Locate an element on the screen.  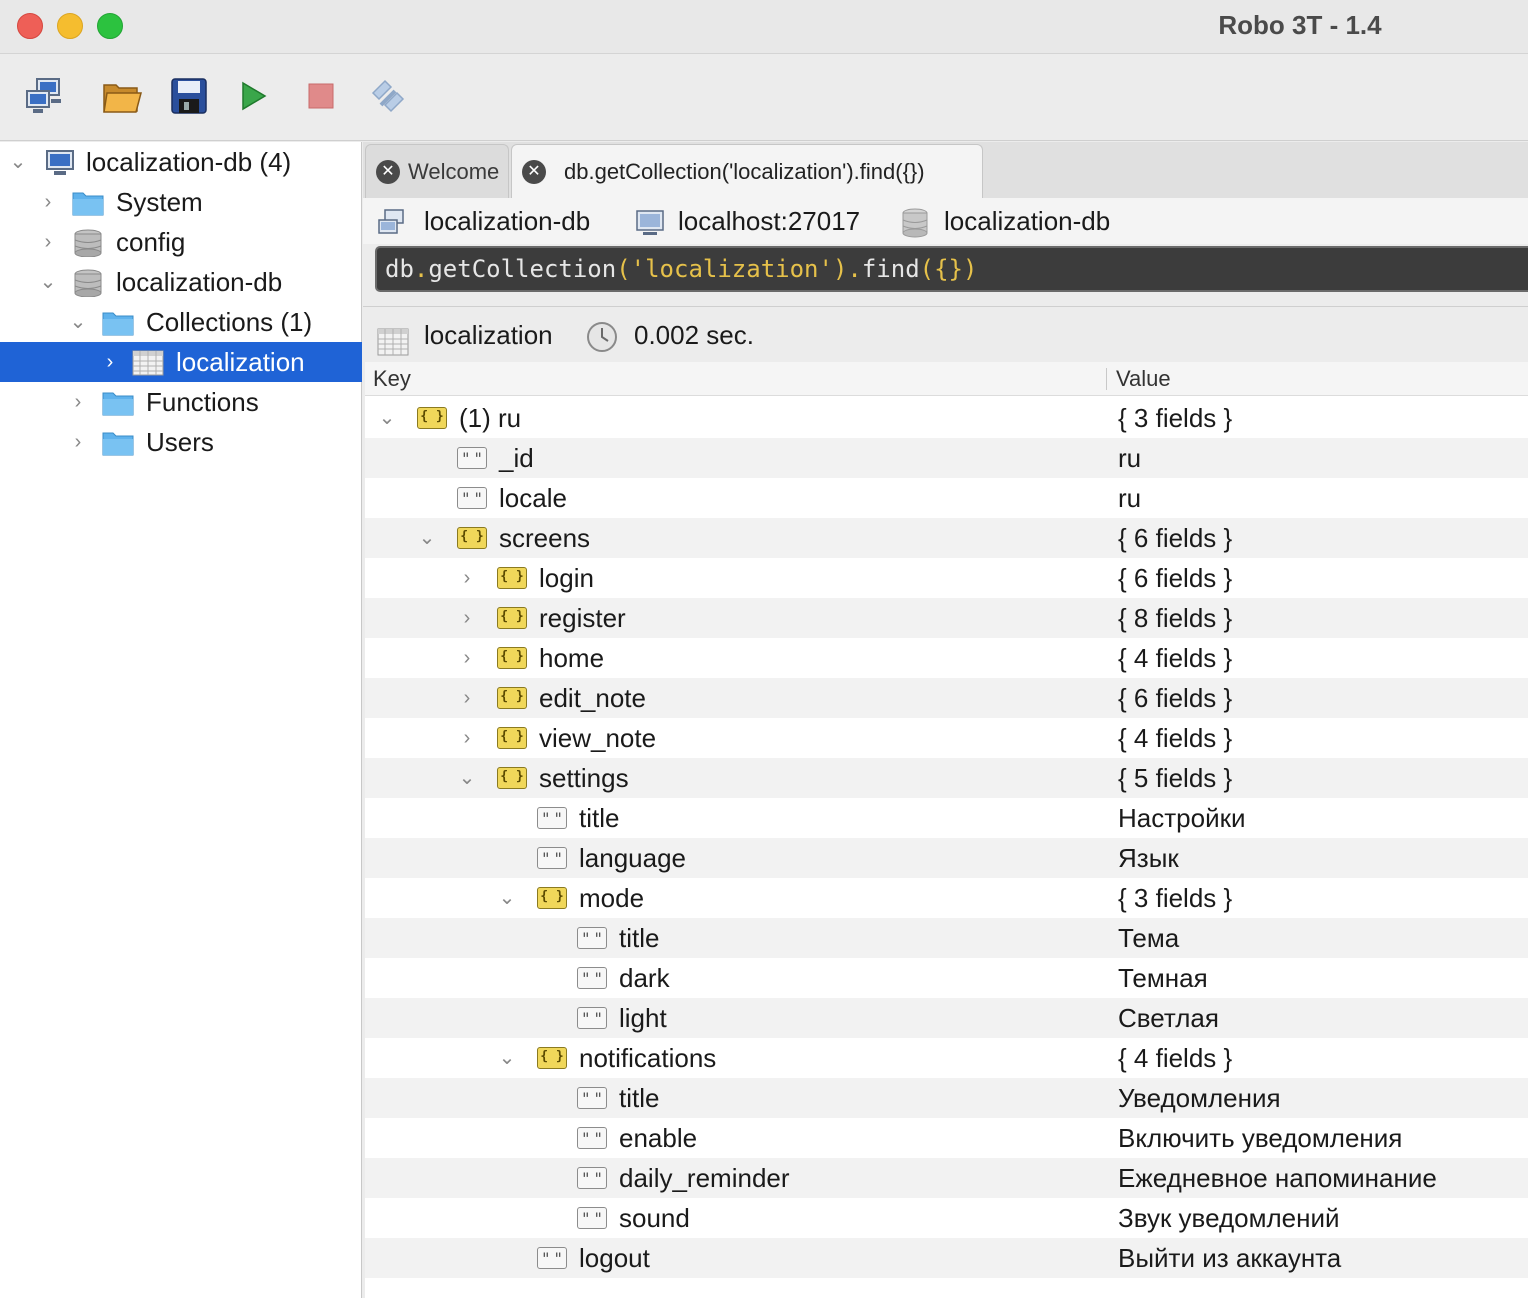
tree-row: › { } view_note { 4 fields } is located at coordinates (946, 738).